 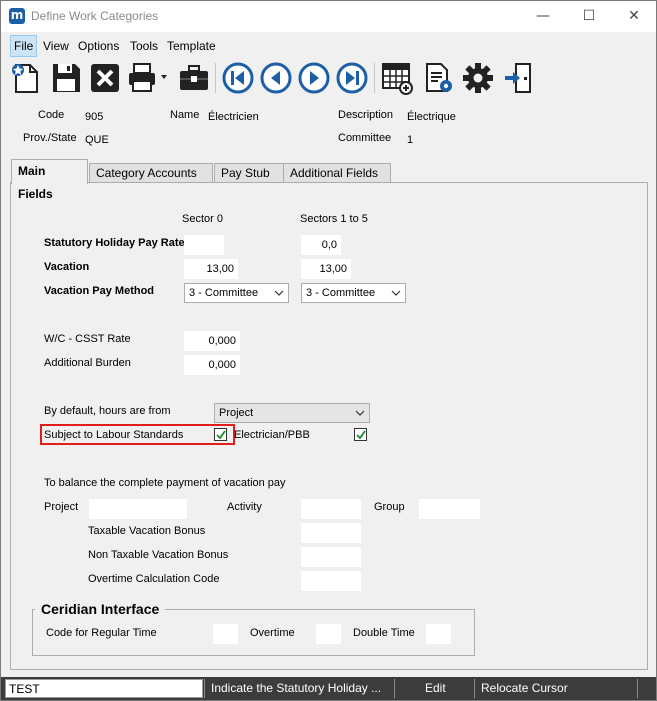 I want to click on briefcase-button, so click(x=194, y=78).